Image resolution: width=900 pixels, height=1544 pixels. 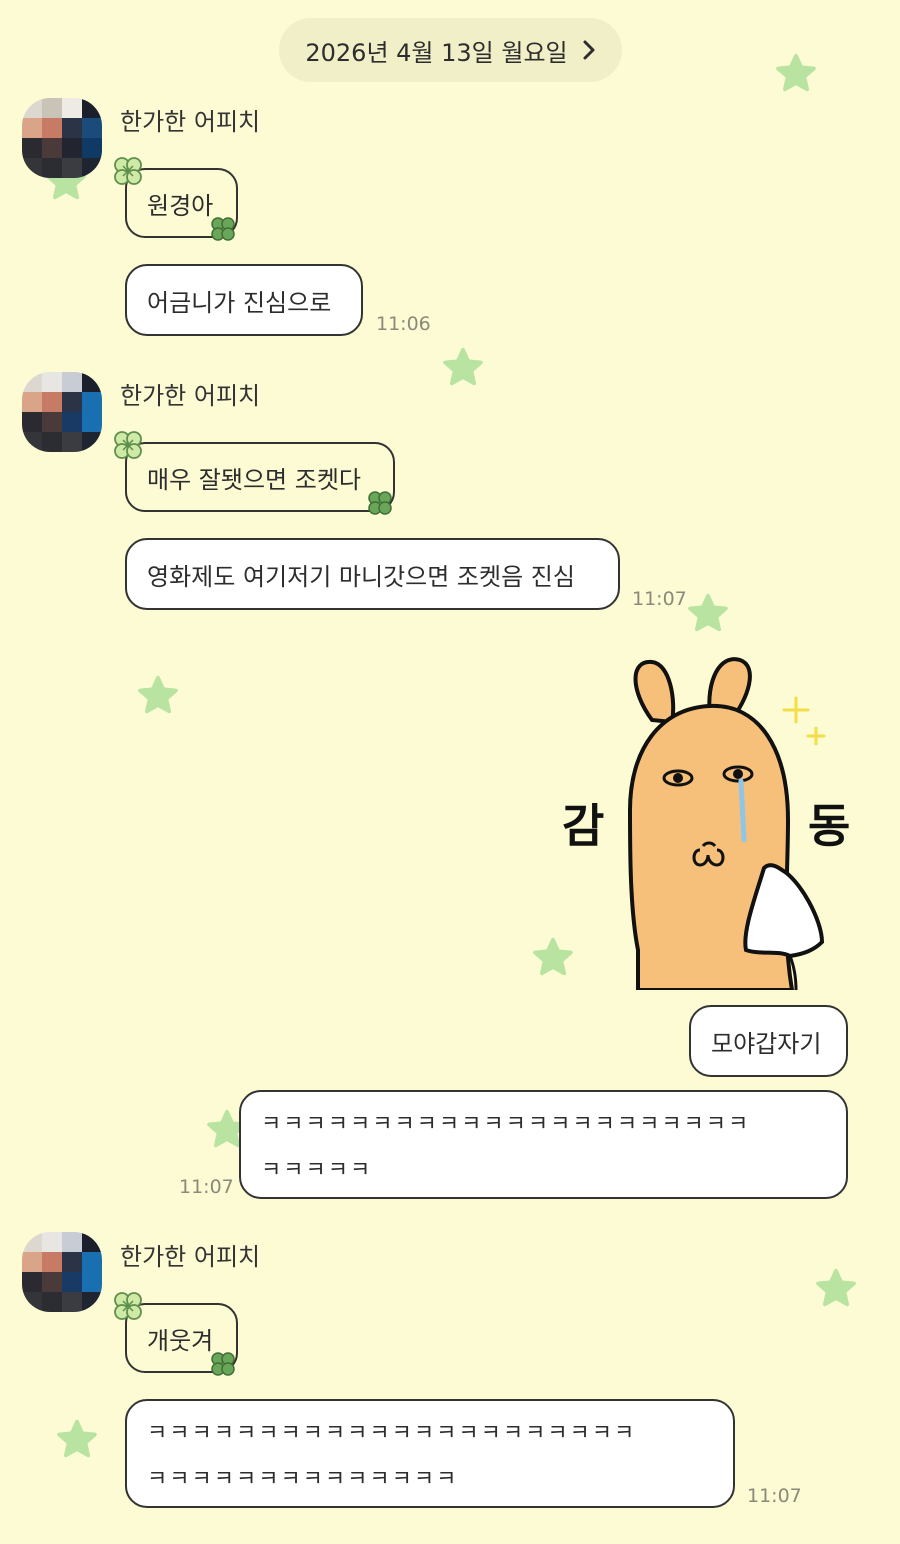 I want to click on my-message-bubble: 모야갑자기, so click(x=768, y=1041).